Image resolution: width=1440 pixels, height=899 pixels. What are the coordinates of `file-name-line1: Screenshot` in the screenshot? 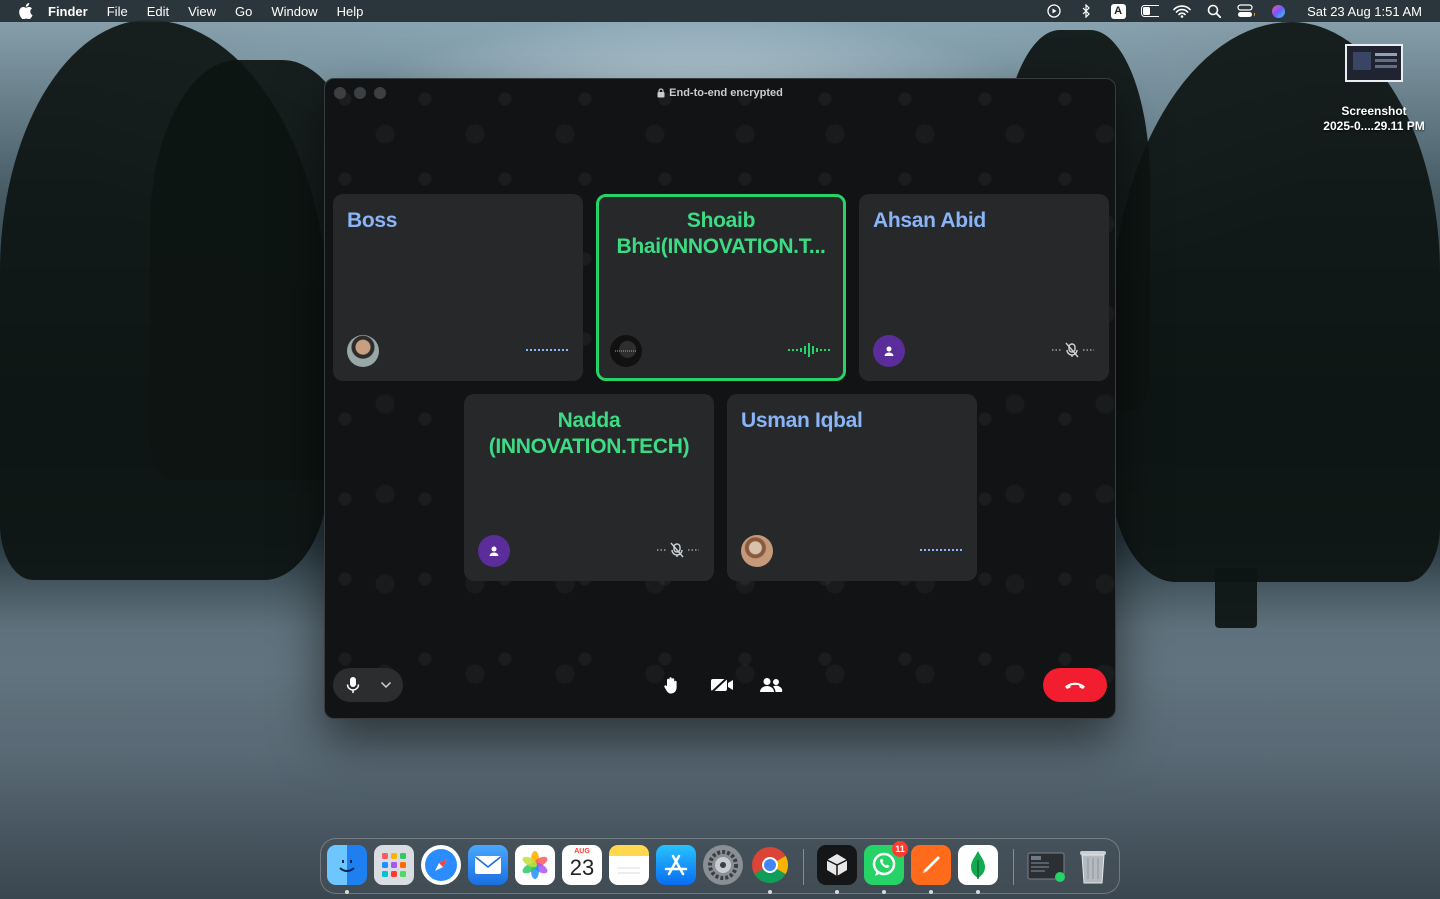 It's located at (1374, 111).